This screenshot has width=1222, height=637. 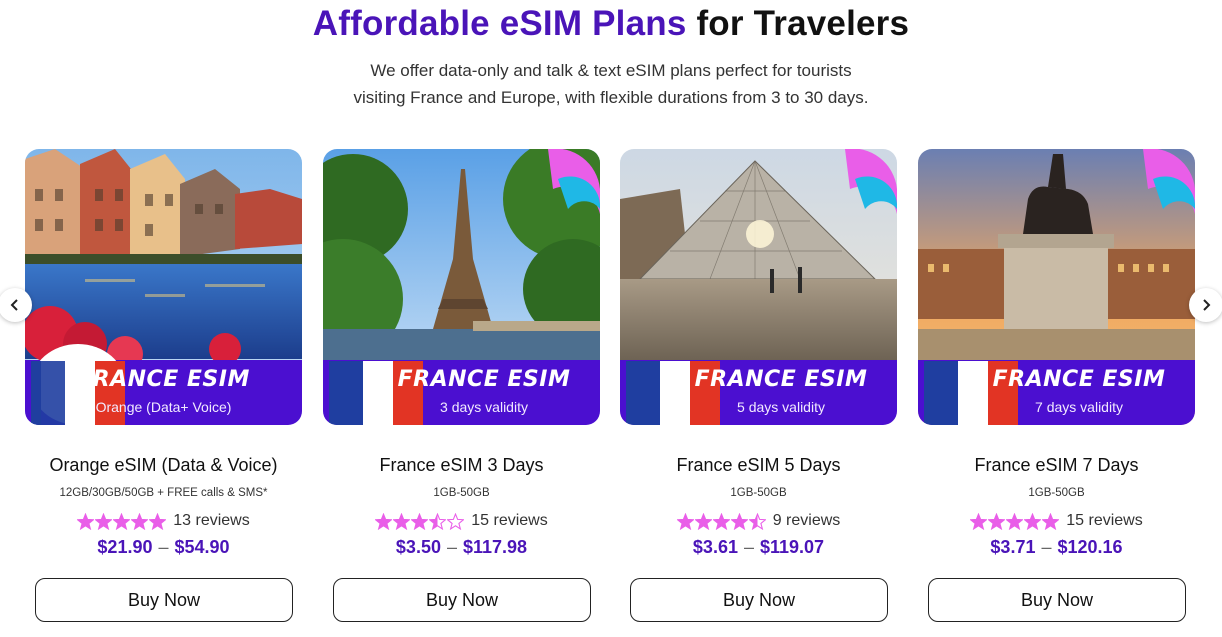 I want to click on price-range: $3.61– $119.07, so click(x=758, y=547).